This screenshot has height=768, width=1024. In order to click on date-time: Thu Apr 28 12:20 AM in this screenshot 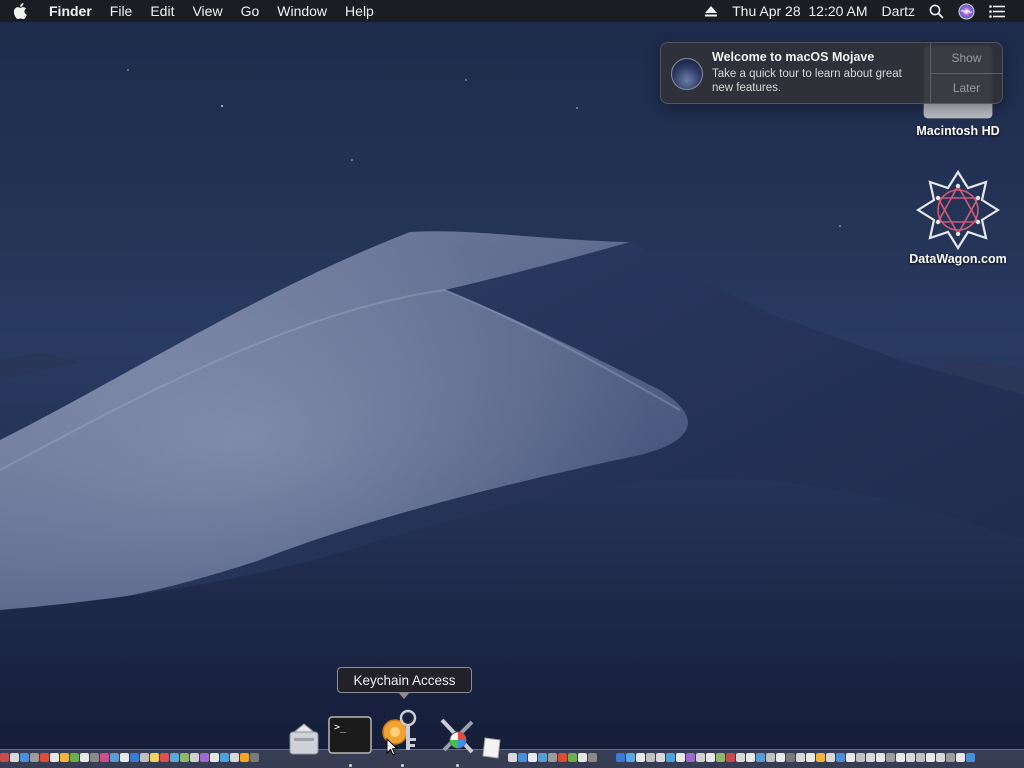, I will do `click(799, 11)`.